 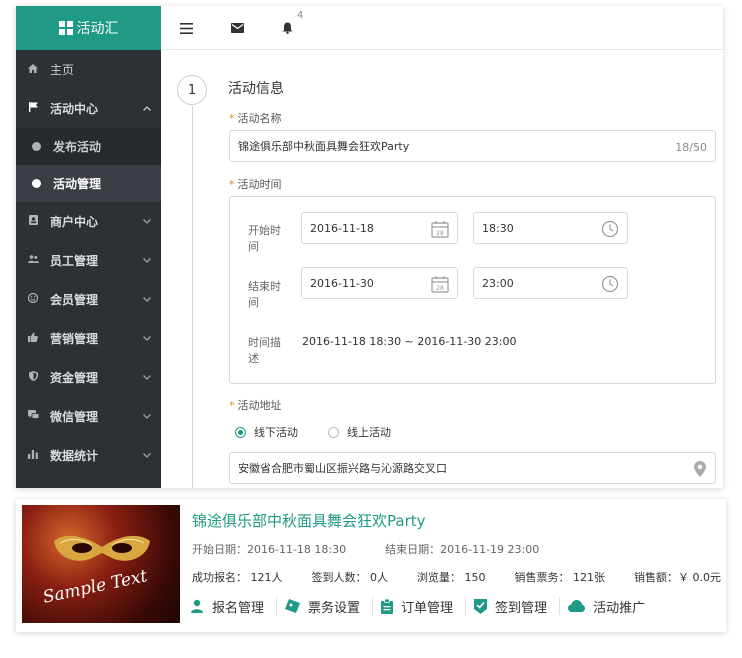 What do you see at coordinates (186, 28) in the screenshot?
I see `menu-icon` at bounding box center [186, 28].